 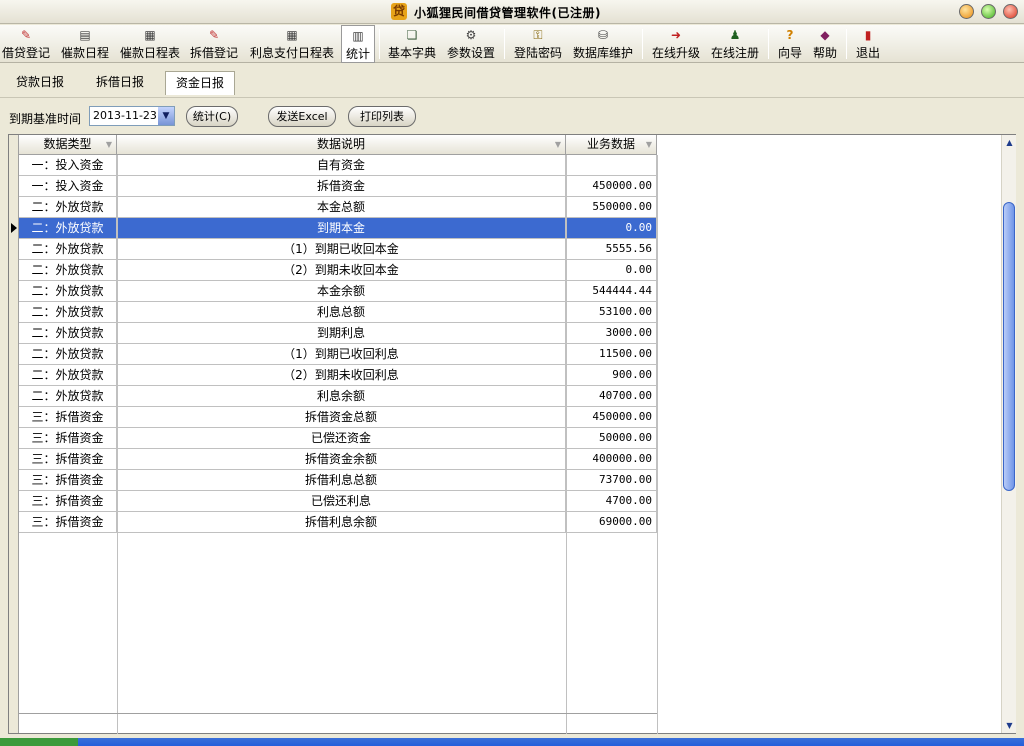 I want to click on toolbar-button-help: ◆ 帮助, so click(x=825, y=44).